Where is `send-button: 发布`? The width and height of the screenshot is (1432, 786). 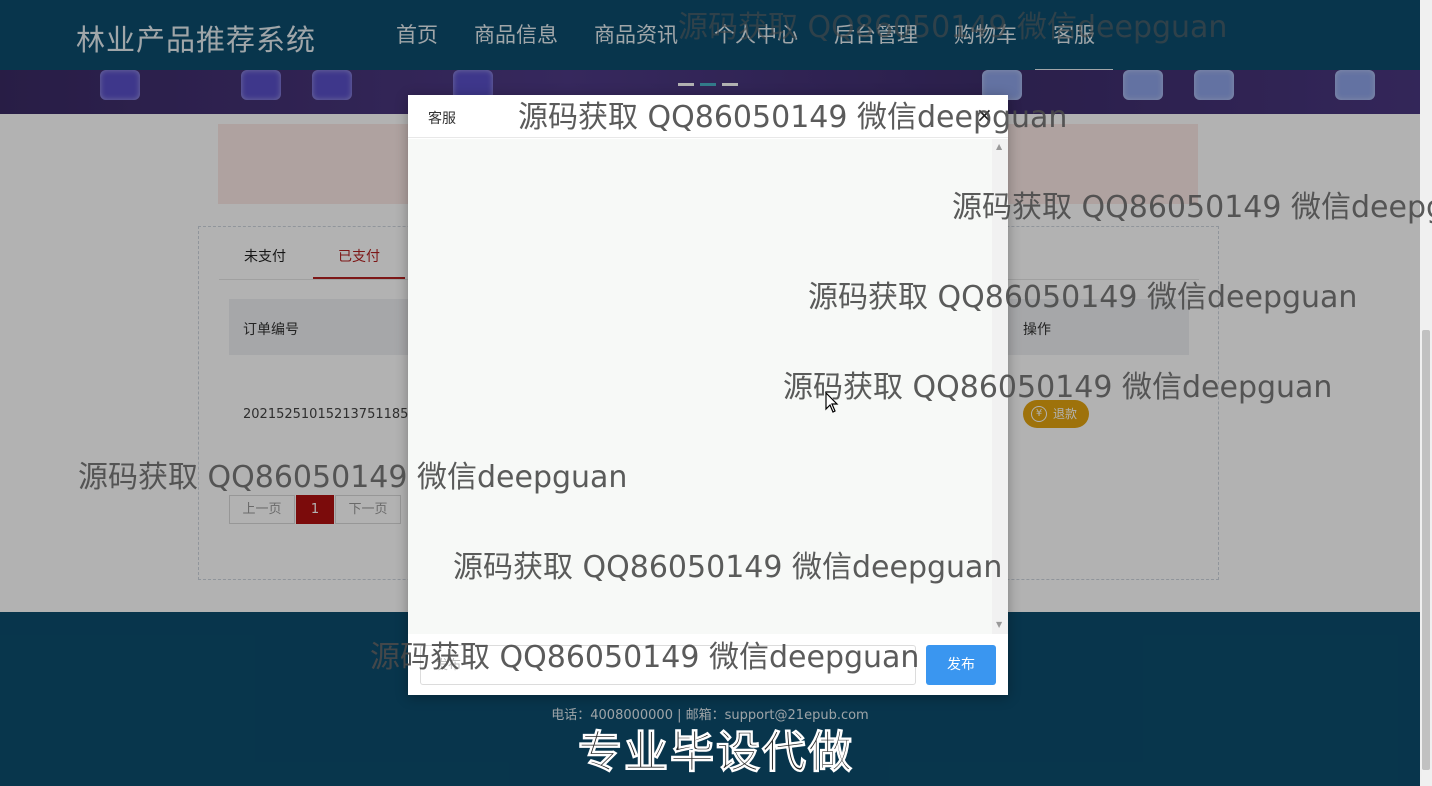 send-button: 发布 is located at coordinates (961, 665).